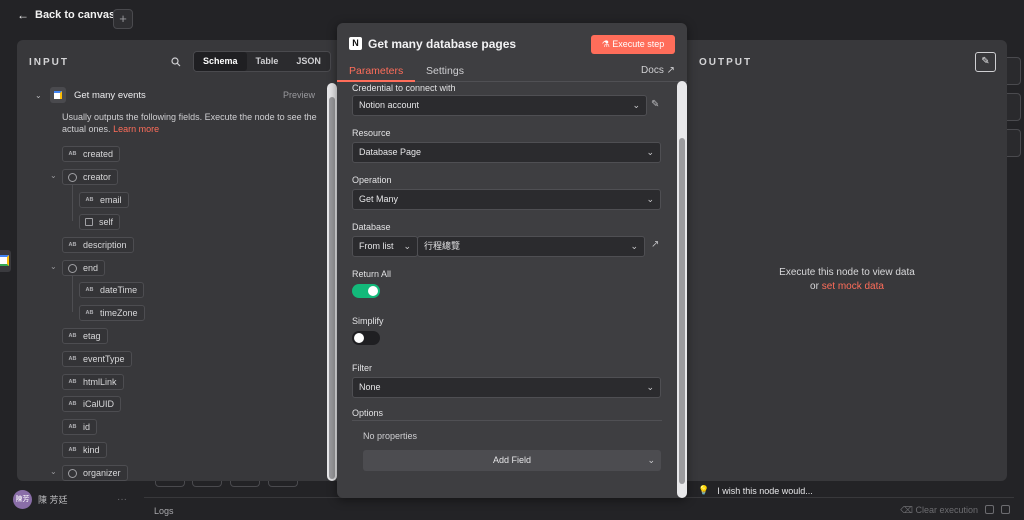  I want to click on search-icon, so click(176, 62).